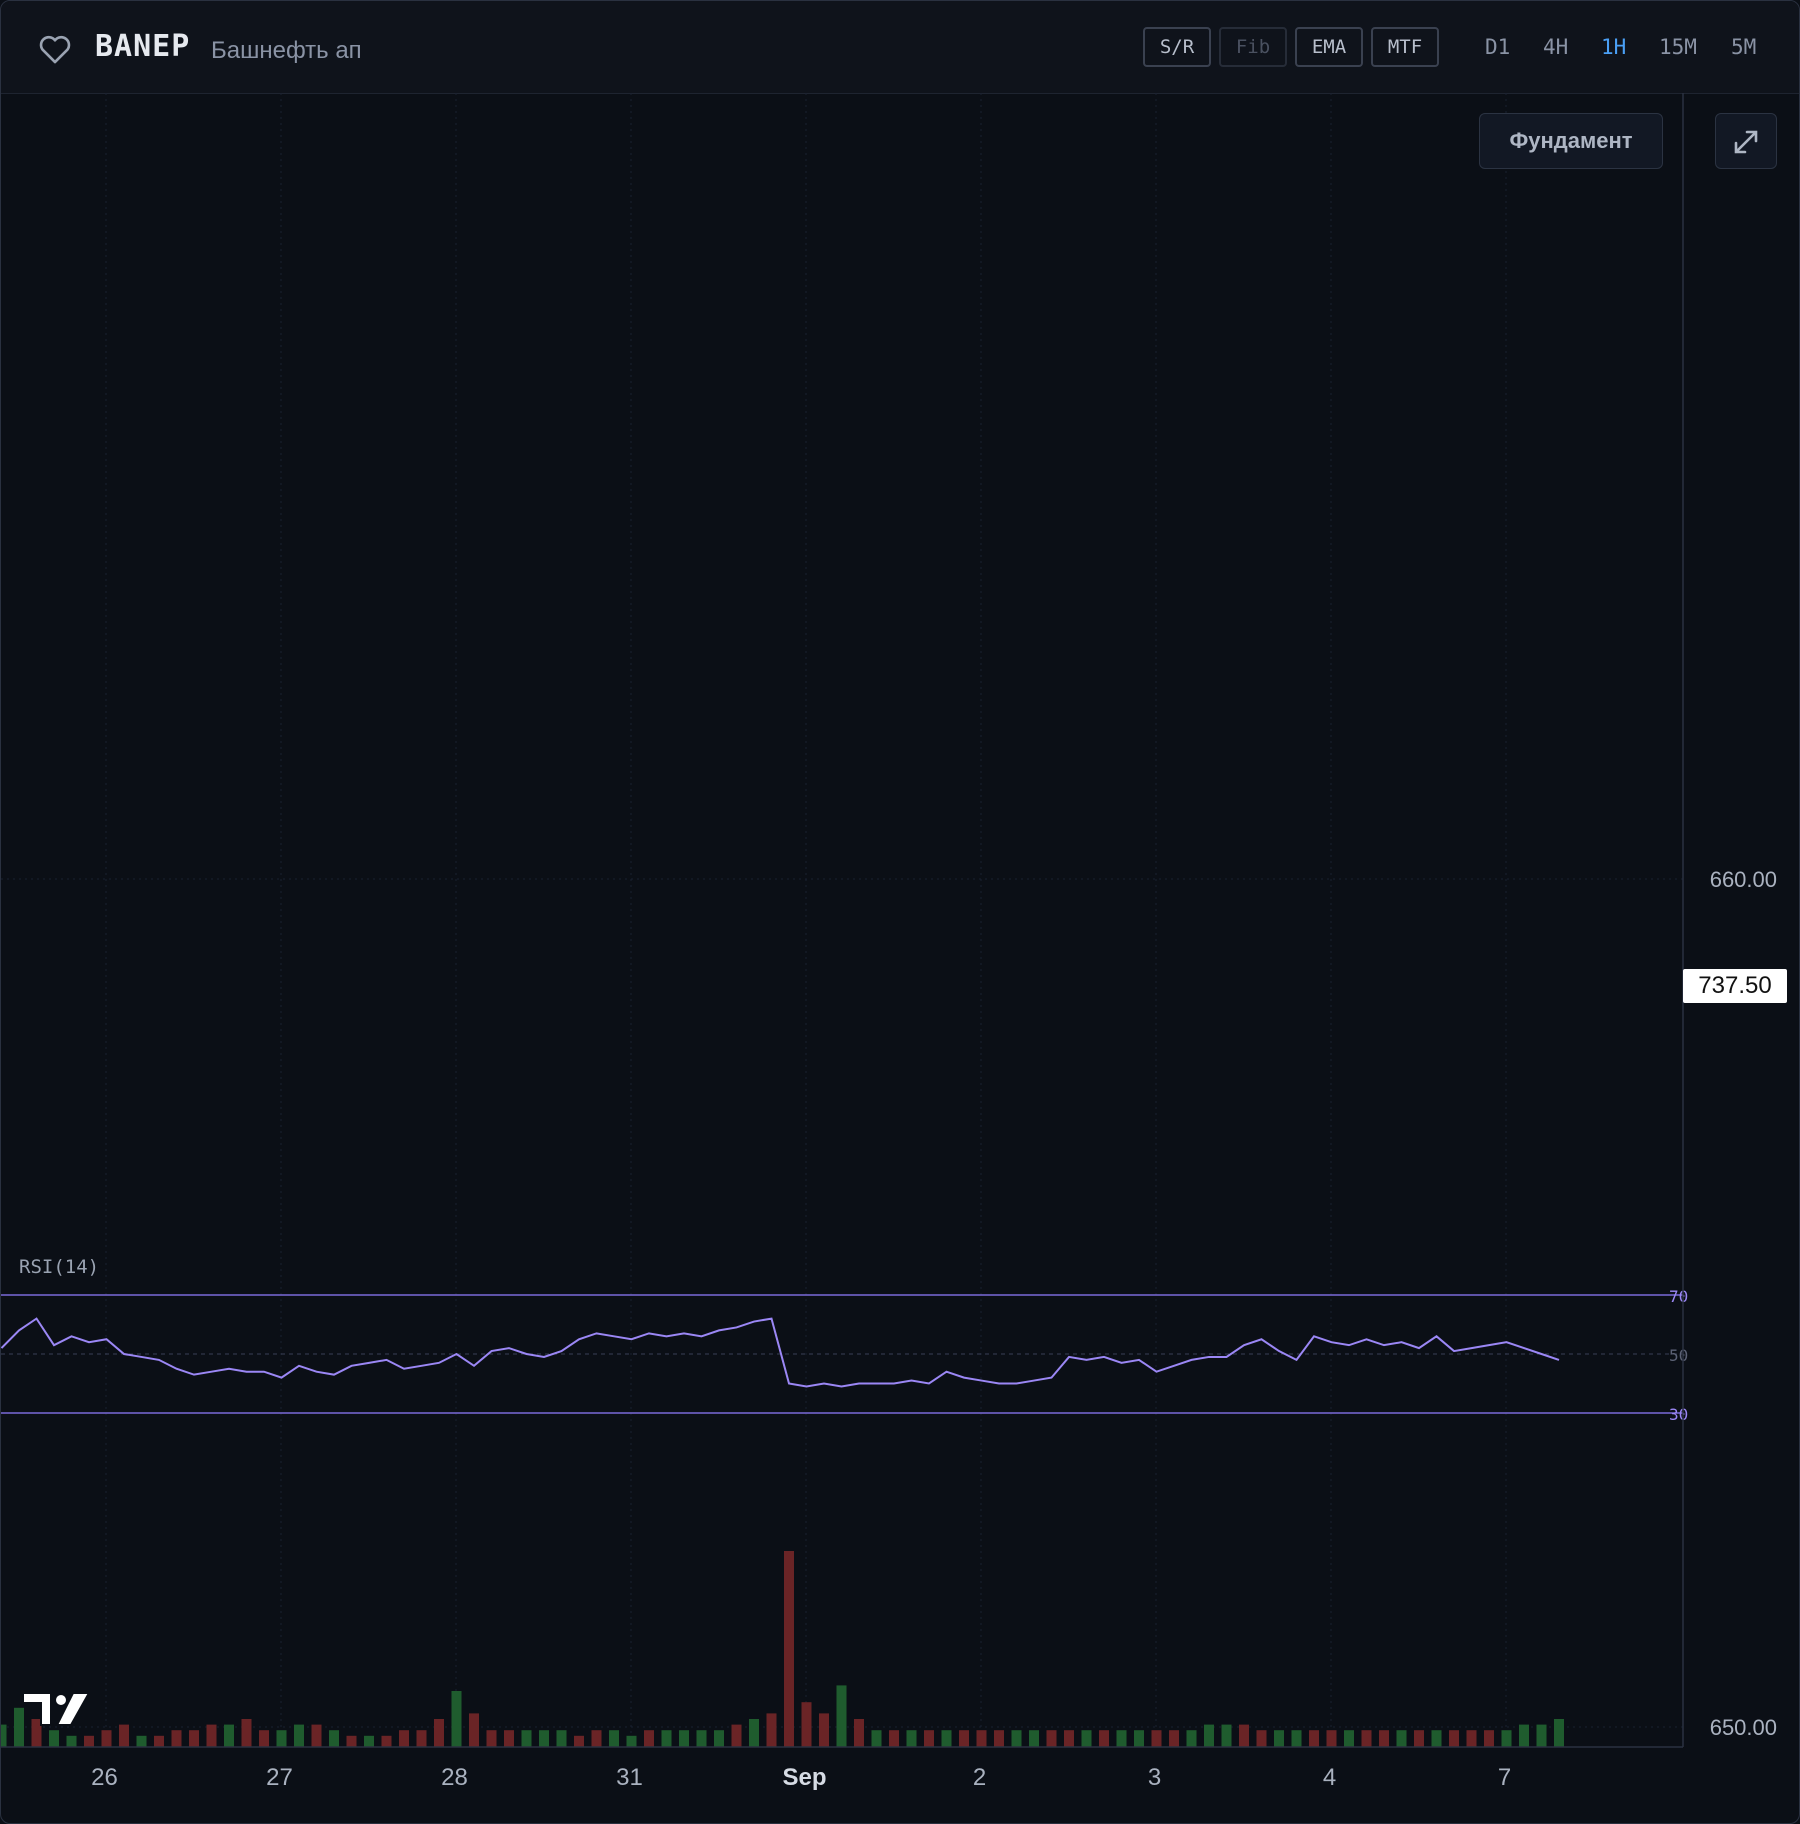 The image size is (1800, 1824). What do you see at coordinates (1743, 1727) in the screenshot?
I see `price-tick-label: 650.00` at bounding box center [1743, 1727].